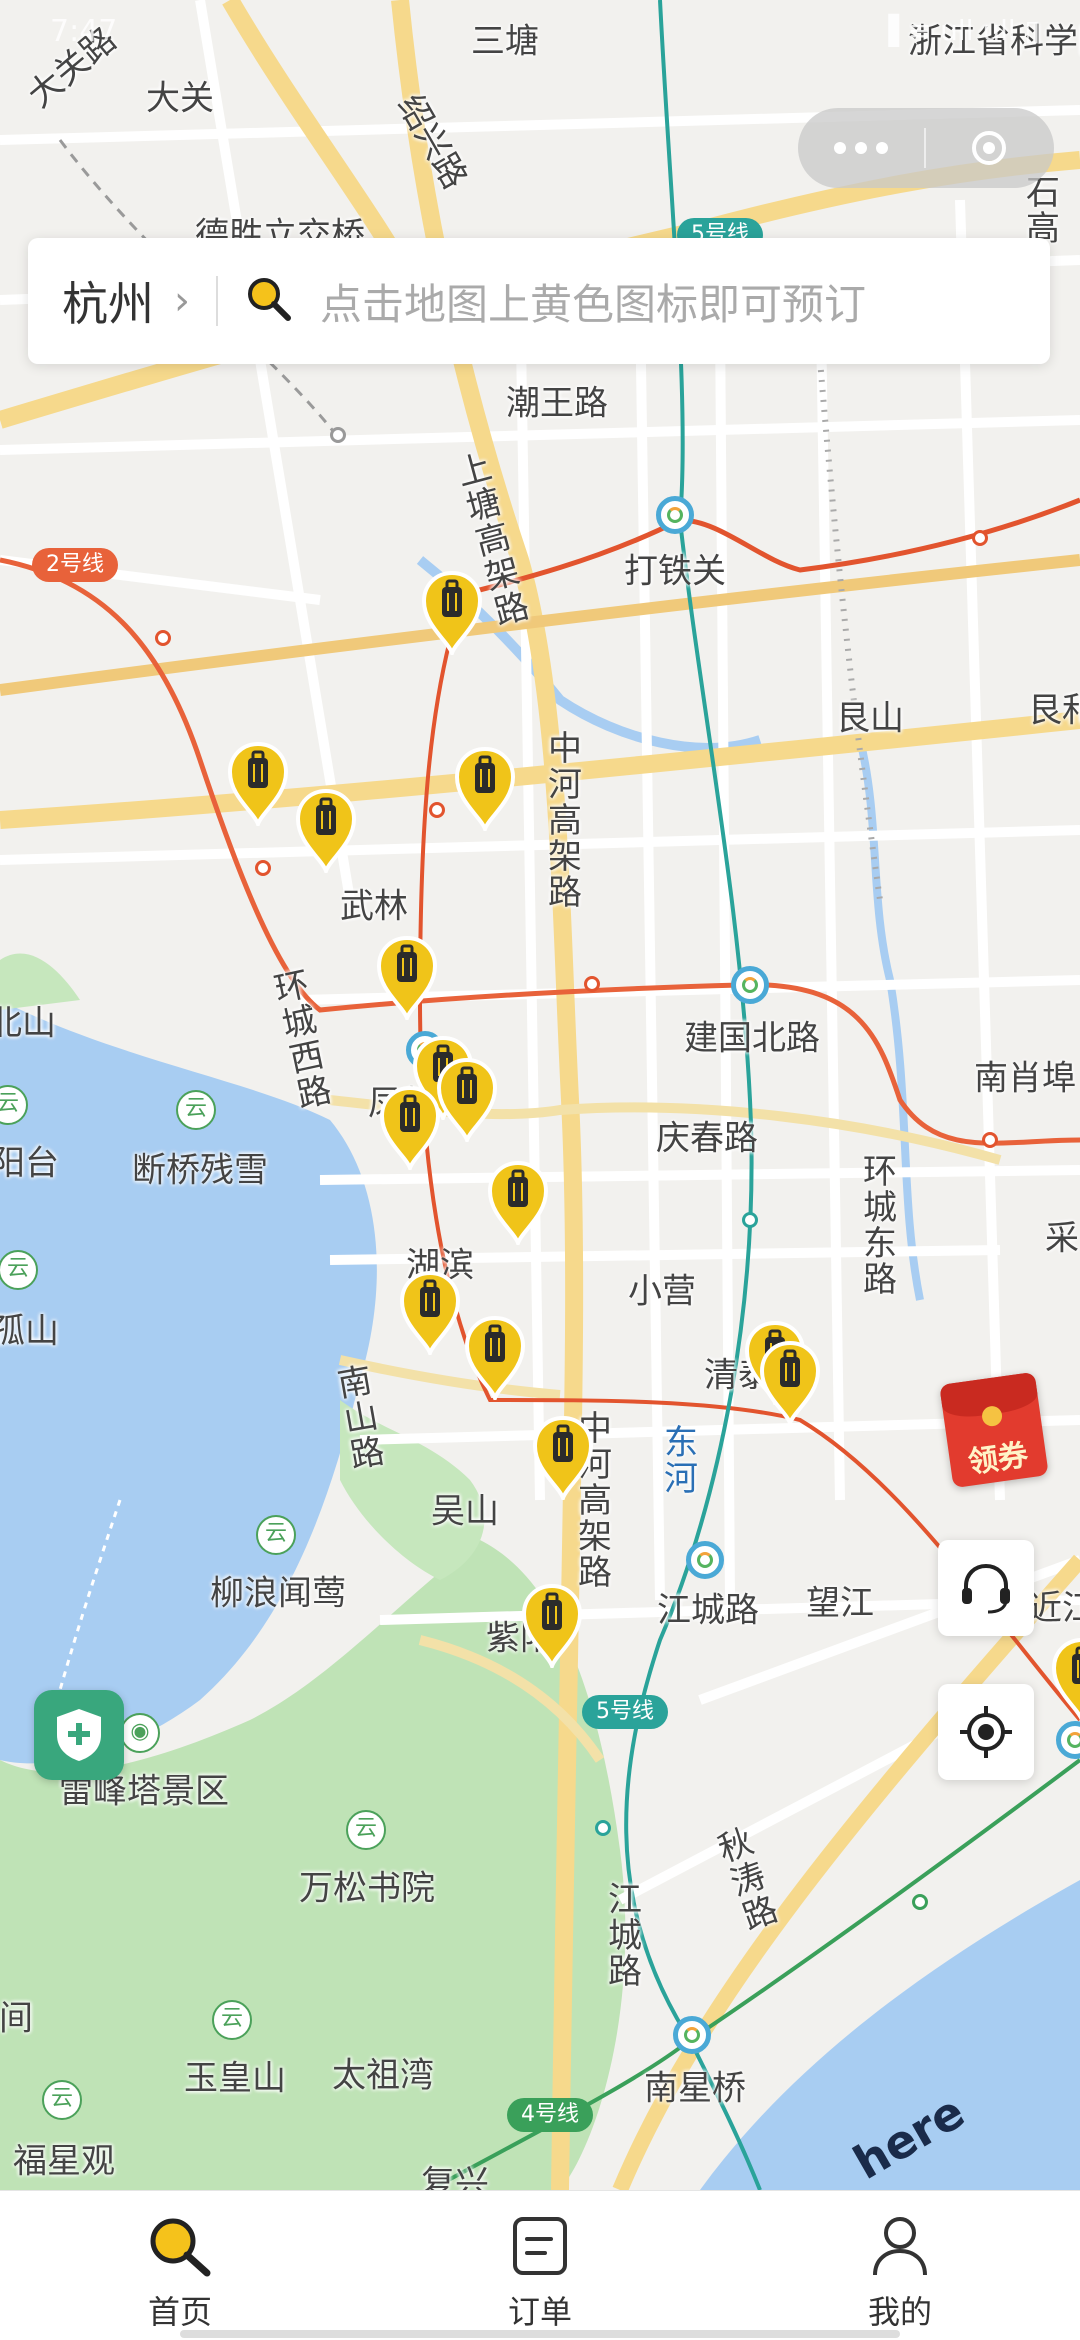 The image size is (1080, 2340). Describe the element at coordinates (75, 565) in the screenshot. I see `metro-line-tag: 2号线` at that location.